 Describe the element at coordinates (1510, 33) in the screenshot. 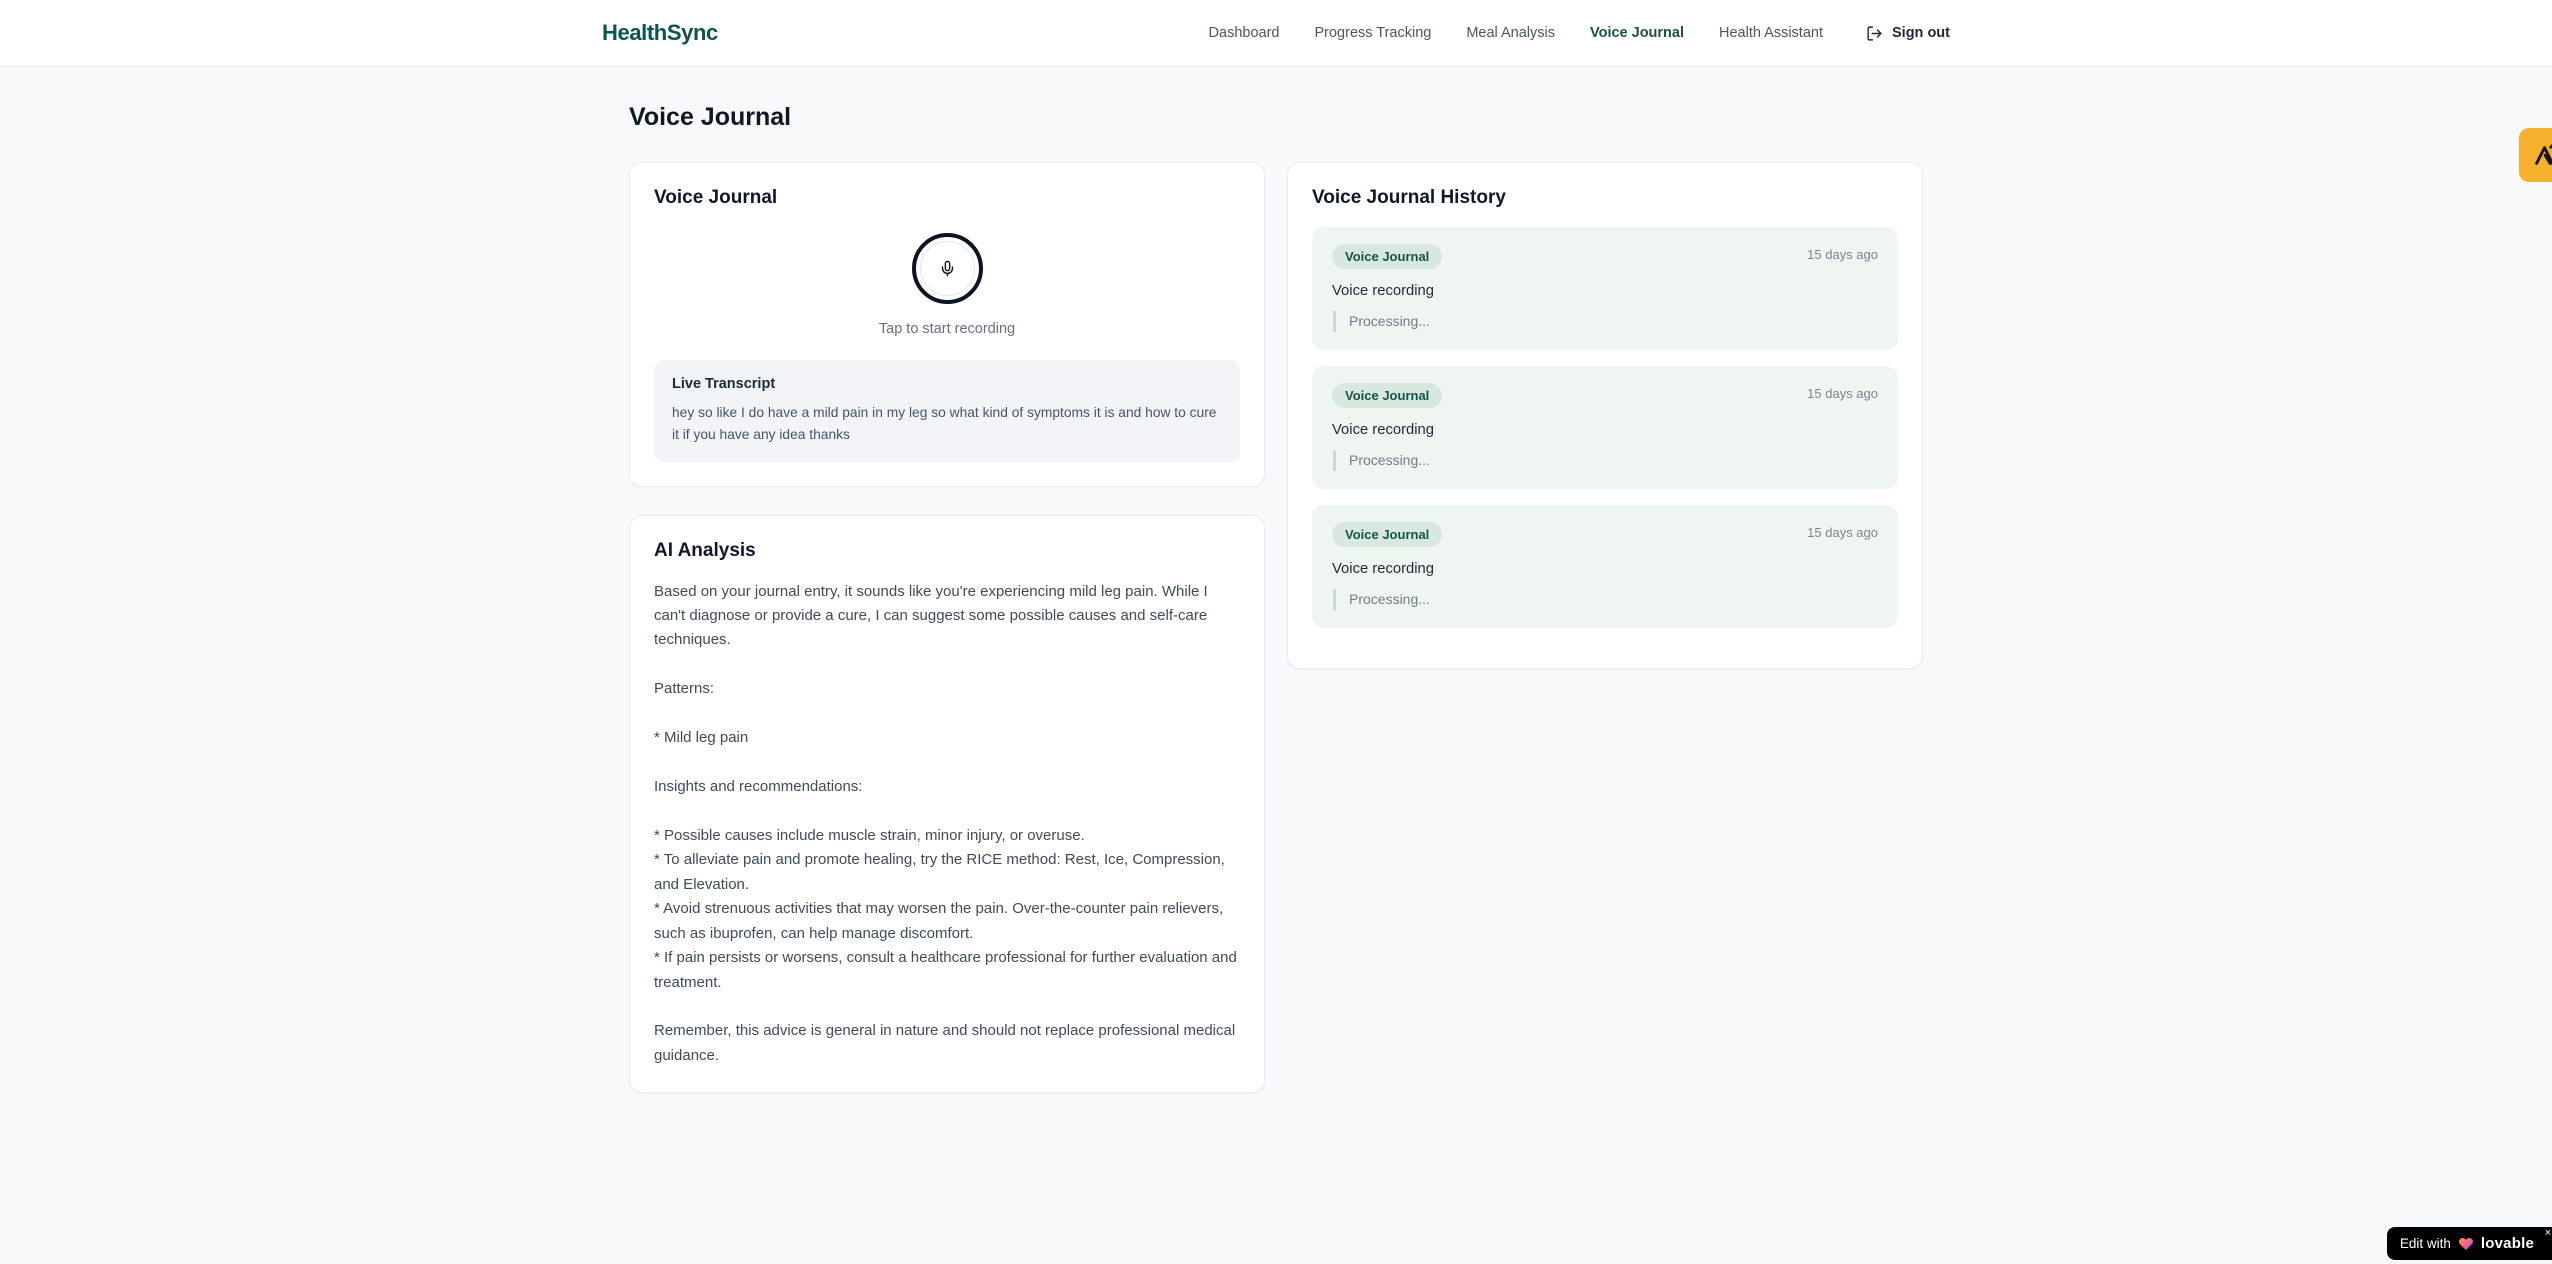

I see `nav-item-meal-analysis: Meal Analysis` at that location.